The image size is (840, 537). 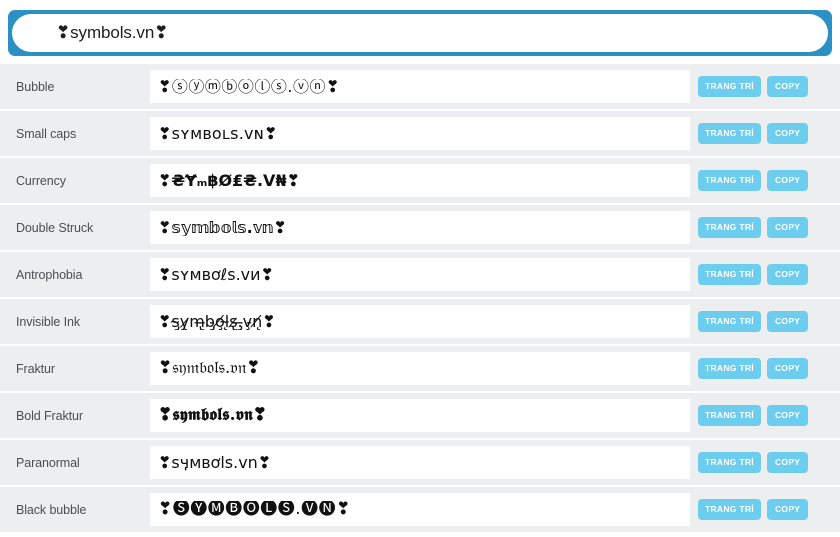 What do you see at coordinates (218, 133) in the screenshot?
I see `styled-text-value: ❣ꜱʏᴍʙᴏʟꜱ.ᴠɴ❣` at bounding box center [218, 133].